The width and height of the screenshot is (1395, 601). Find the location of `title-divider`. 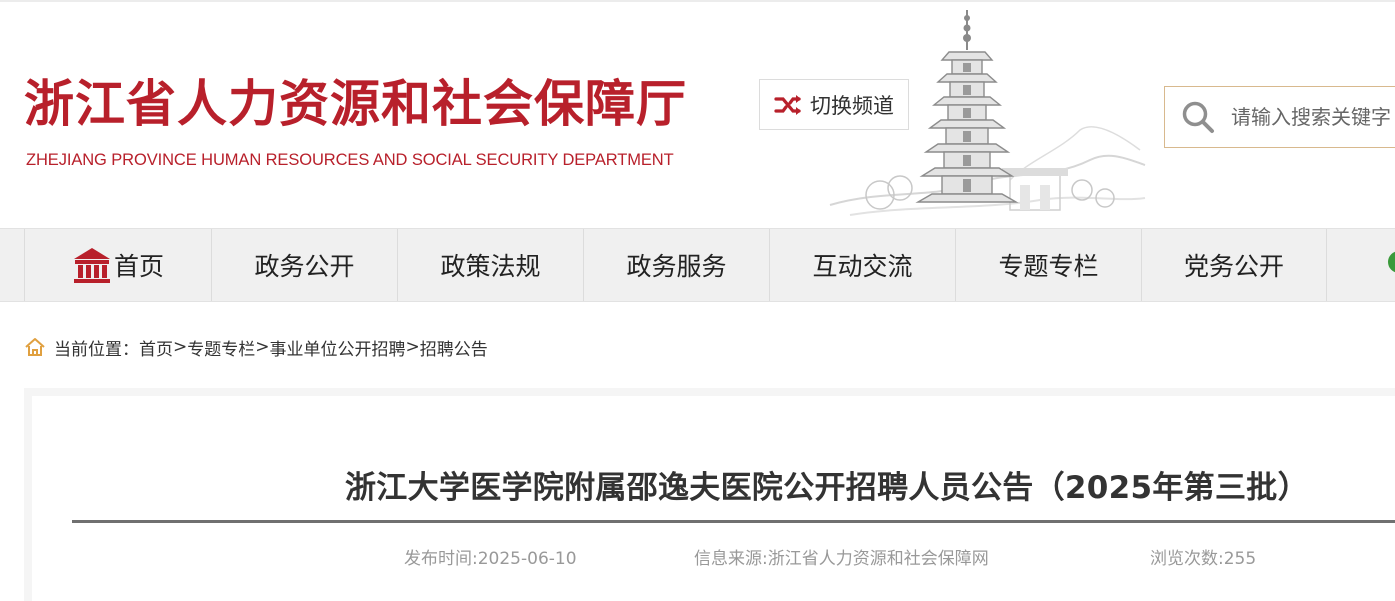

title-divider is located at coordinates (733, 521).